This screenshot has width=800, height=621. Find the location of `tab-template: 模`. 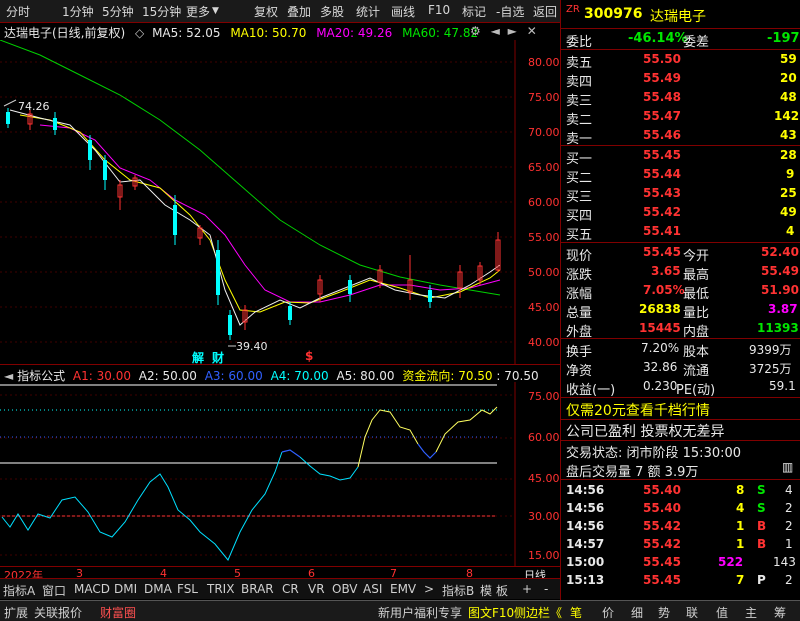

tab-template: 模 is located at coordinates (486, 590).